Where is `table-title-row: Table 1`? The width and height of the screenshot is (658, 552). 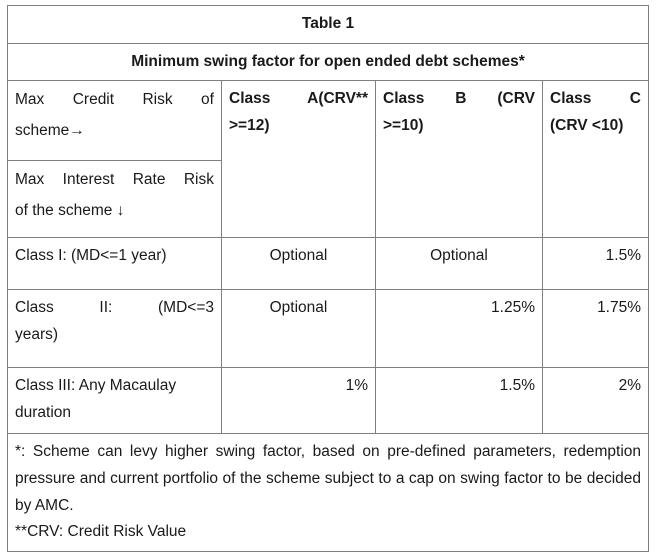 table-title-row: Table 1 is located at coordinates (328, 24).